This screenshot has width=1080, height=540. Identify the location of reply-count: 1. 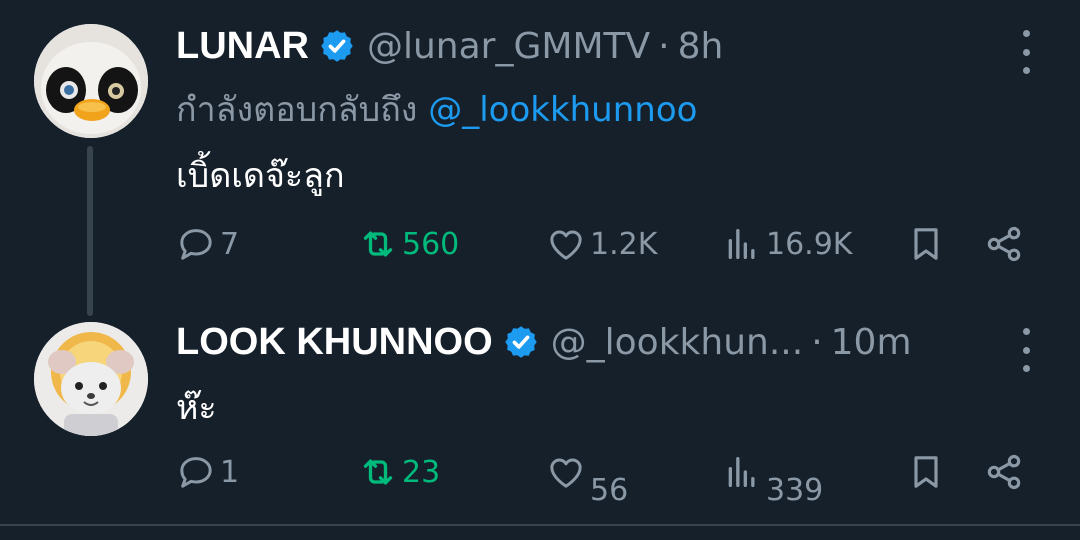
(230, 472).